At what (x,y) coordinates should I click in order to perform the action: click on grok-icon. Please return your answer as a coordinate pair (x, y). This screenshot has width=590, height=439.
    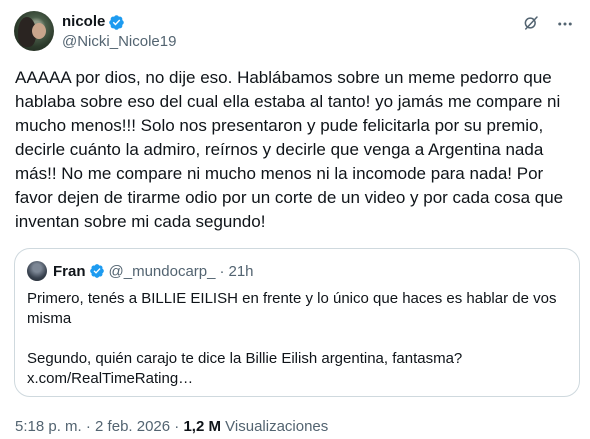
    Looking at the image, I should click on (531, 23).